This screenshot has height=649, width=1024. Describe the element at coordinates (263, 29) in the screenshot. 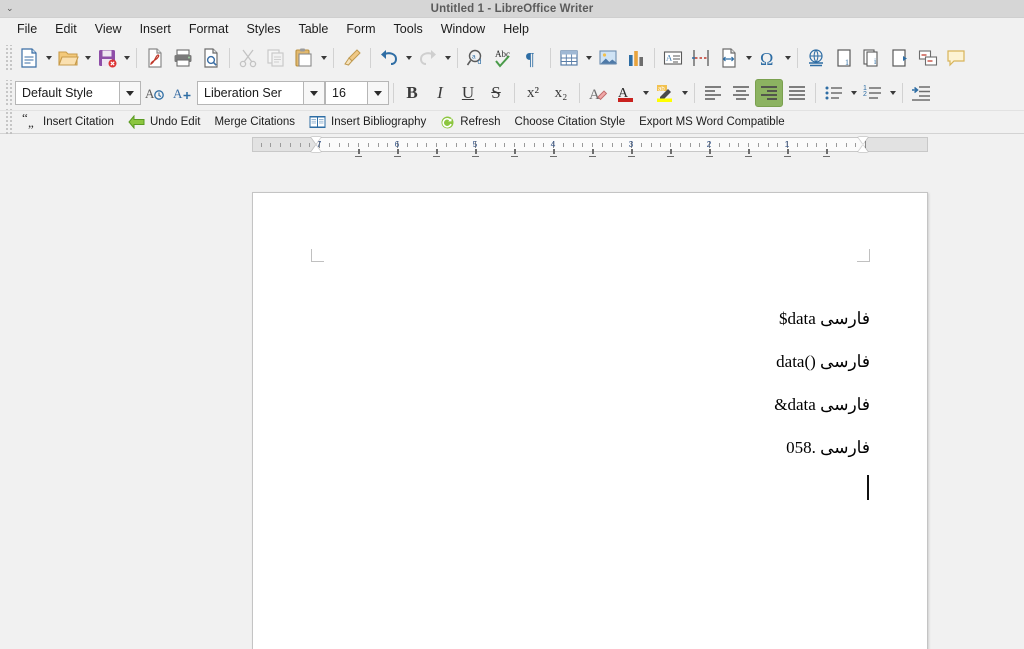

I see `menu-styles: Styles` at that location.